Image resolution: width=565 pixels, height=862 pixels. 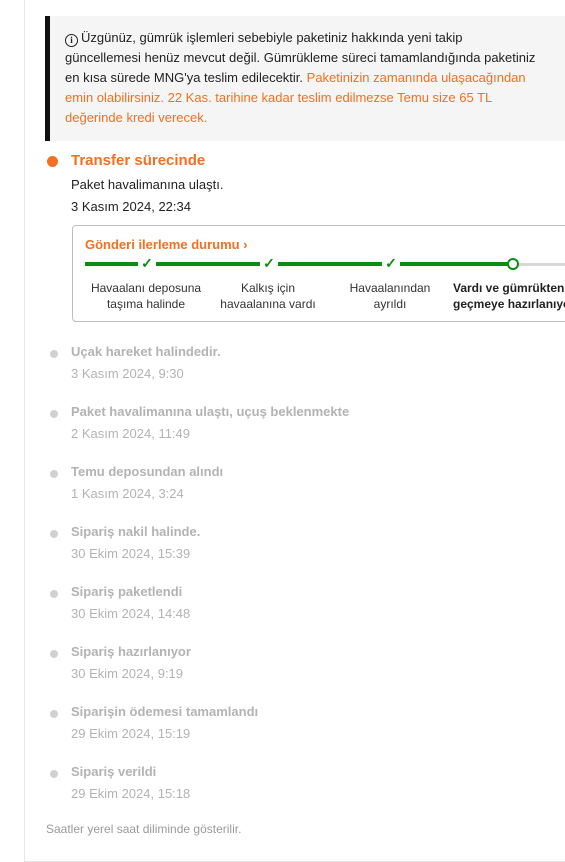 I want to click on stage-2-line-1: Kalkış için, so click(x=268, y=288).